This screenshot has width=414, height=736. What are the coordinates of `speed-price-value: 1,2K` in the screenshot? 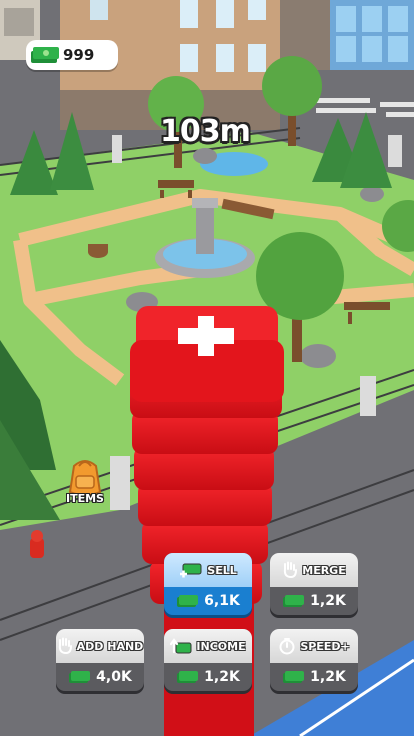 It's located at (328, 677).